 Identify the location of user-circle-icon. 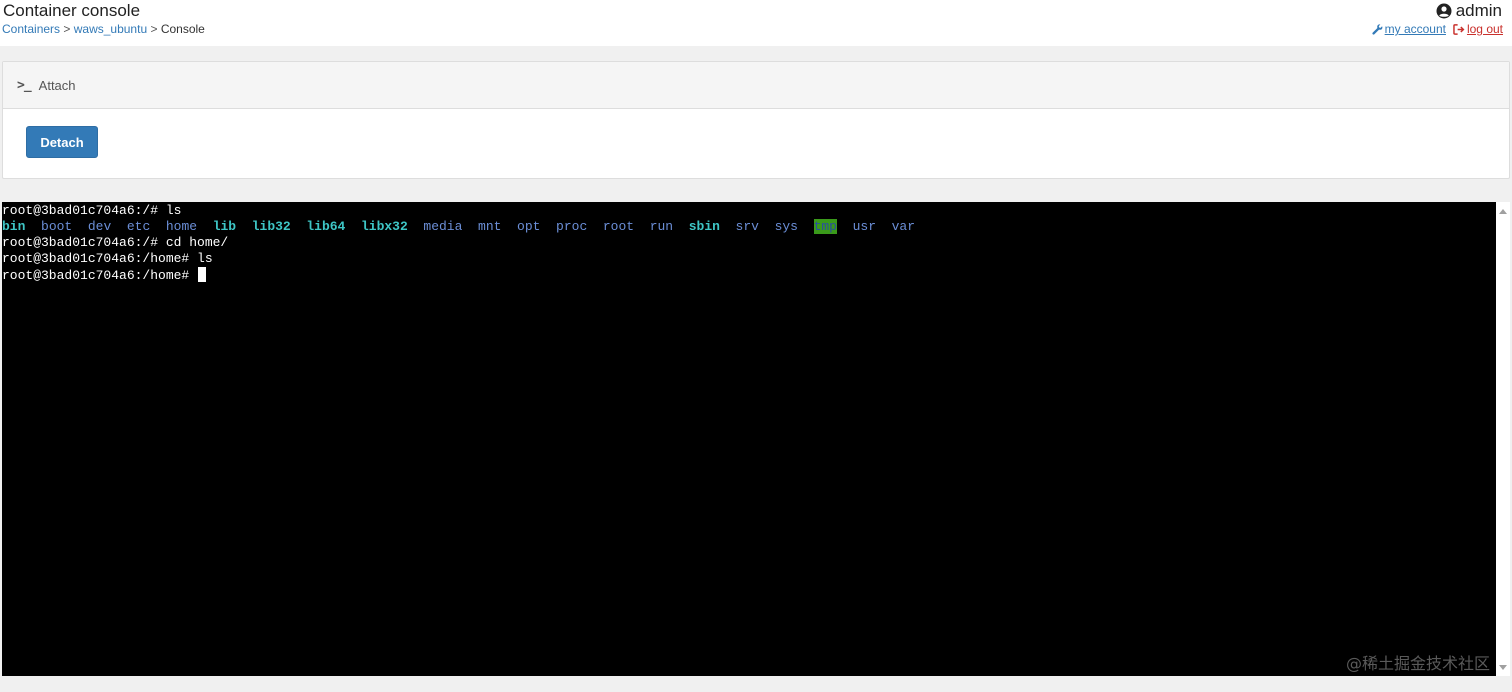
(1444, 11).